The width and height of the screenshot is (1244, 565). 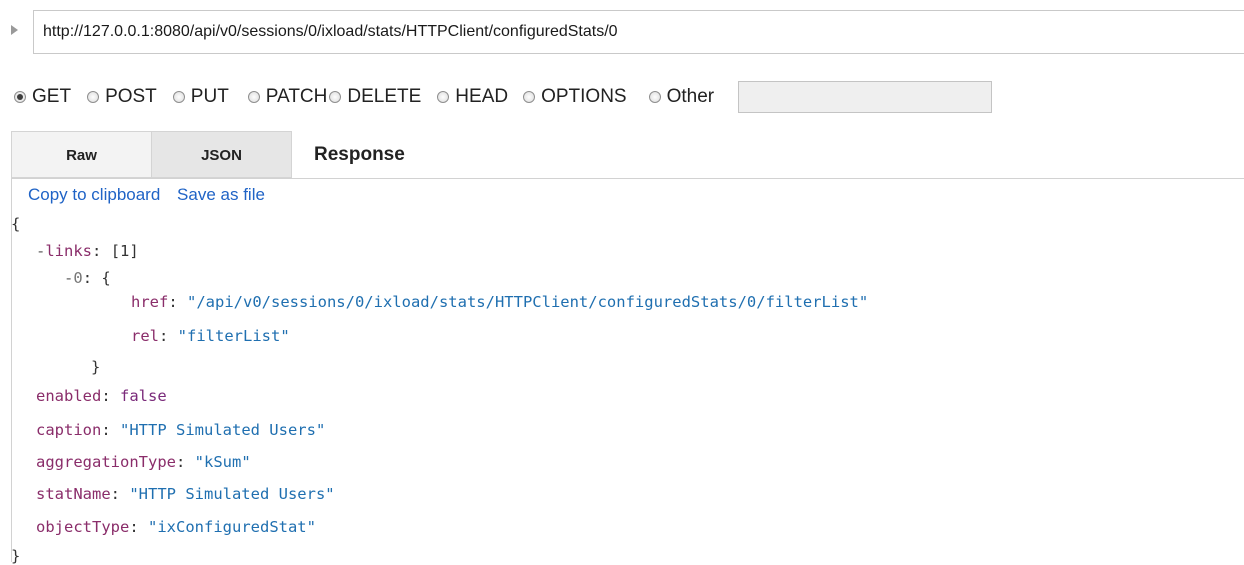 I want to click on tab-json: JSON, so click(x=222, y=154).